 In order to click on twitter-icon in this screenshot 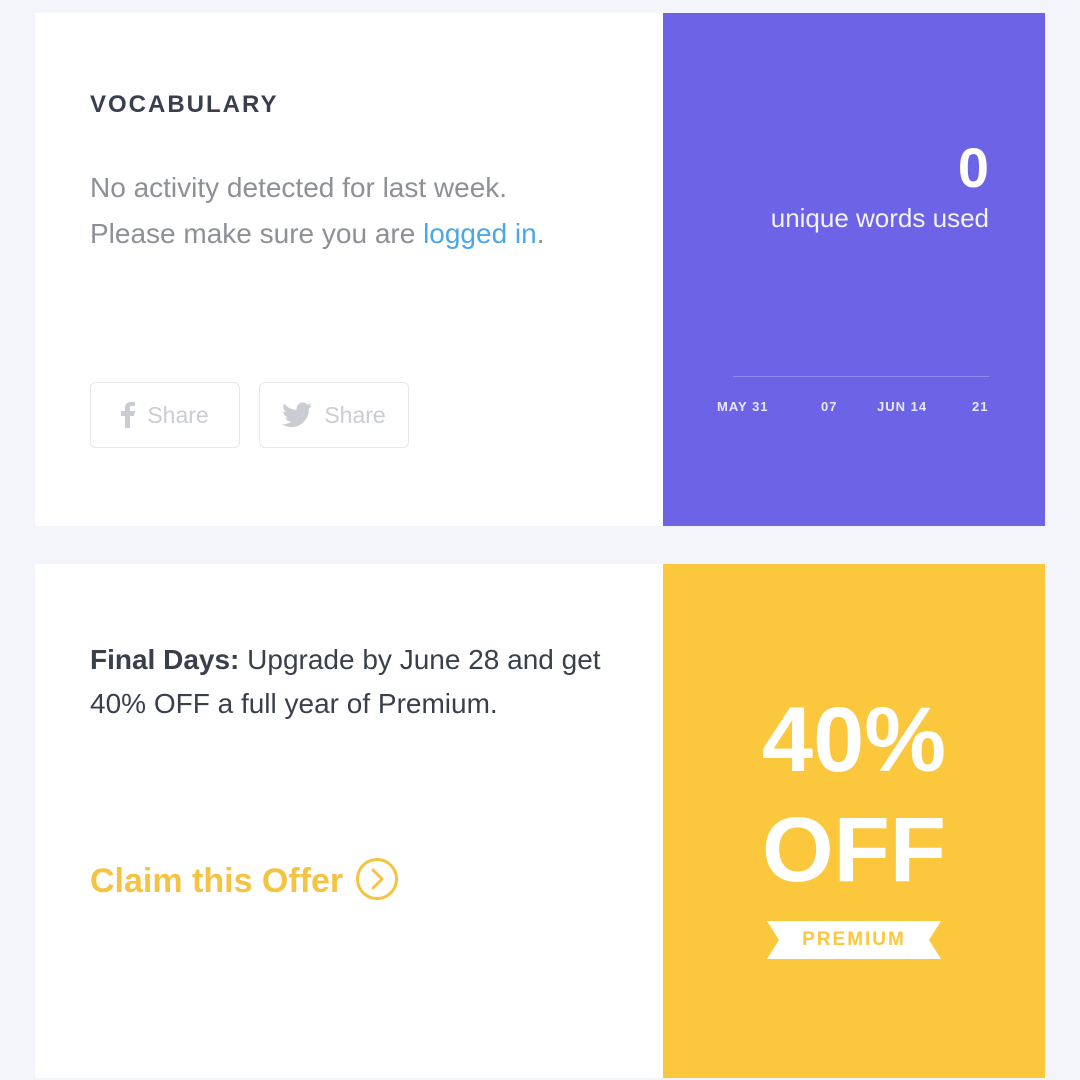, I will do `click(297, 415)`.